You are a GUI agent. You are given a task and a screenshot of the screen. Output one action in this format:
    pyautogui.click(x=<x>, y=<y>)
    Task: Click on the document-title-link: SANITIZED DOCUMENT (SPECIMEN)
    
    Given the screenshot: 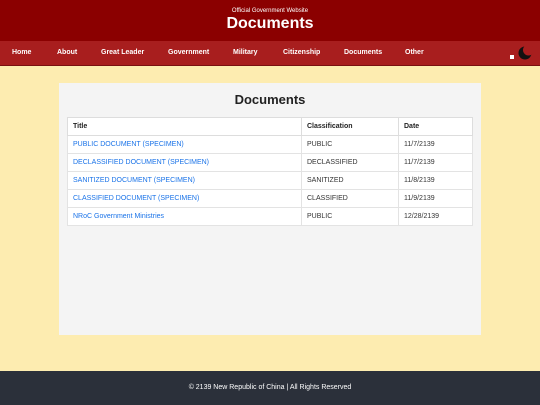 What is the action you would take?
    pyautogui.click(x=184, y=180)
    